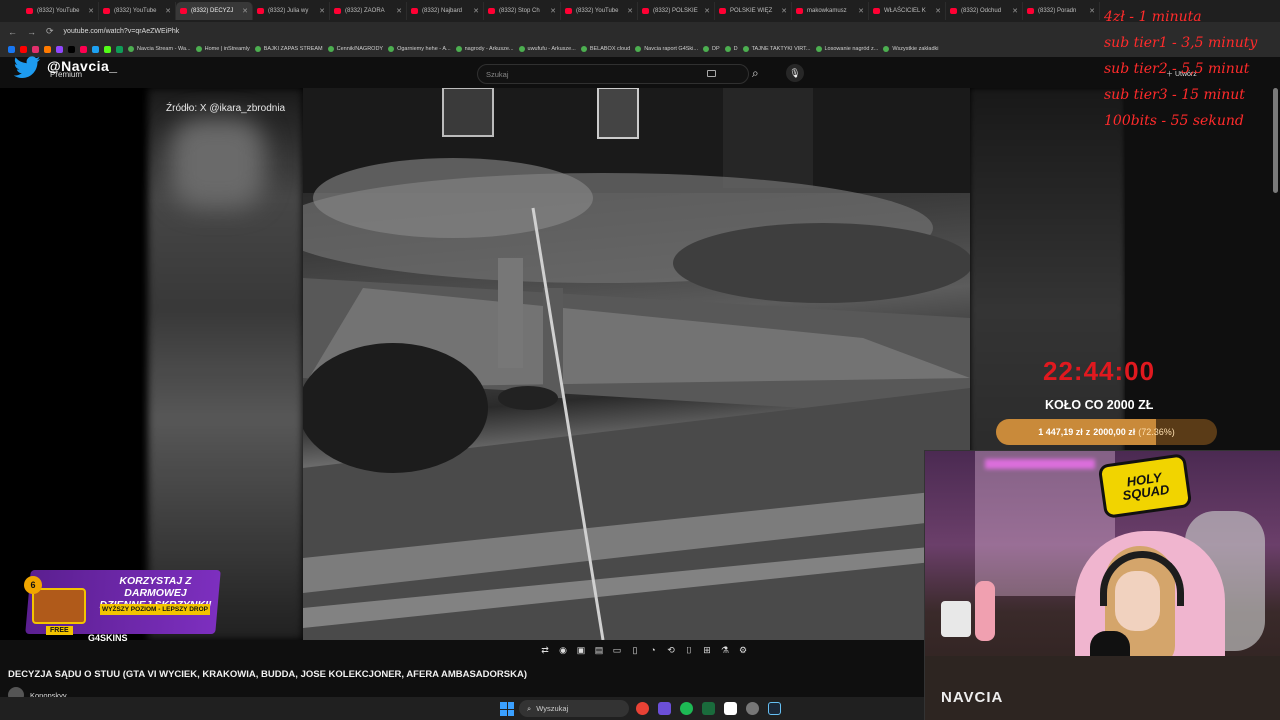 The image size is (1280, 720). Describe the element at coordinates (910, 49) in the screenshot. I see `bookmark-item: Wszystkie zakładki` at that location.